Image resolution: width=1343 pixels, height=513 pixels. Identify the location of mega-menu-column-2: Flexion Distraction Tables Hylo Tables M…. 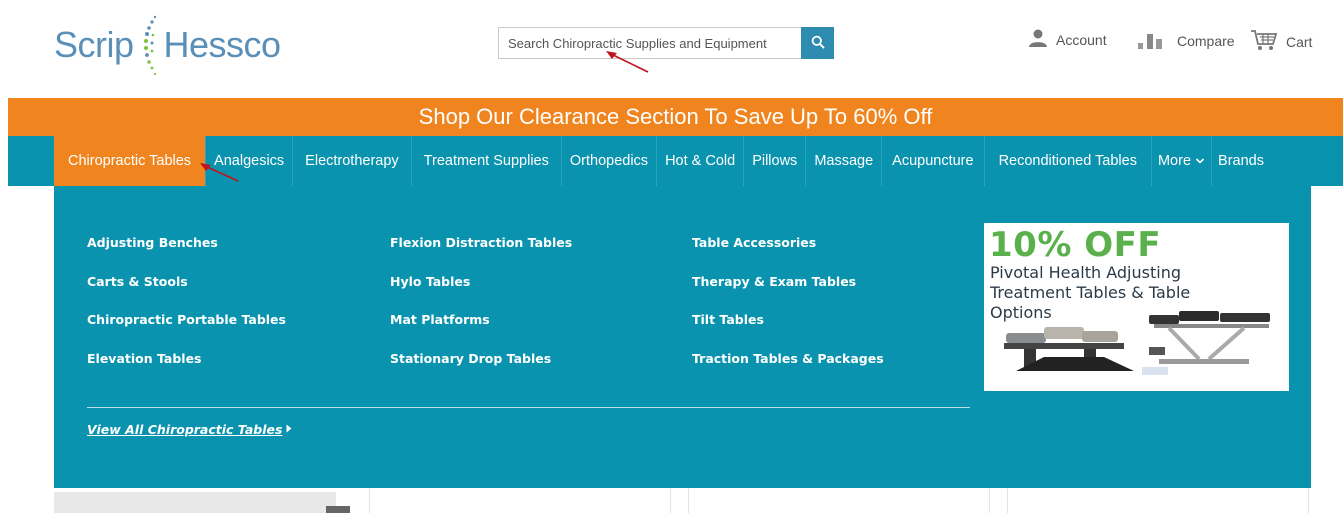
(481, 313).